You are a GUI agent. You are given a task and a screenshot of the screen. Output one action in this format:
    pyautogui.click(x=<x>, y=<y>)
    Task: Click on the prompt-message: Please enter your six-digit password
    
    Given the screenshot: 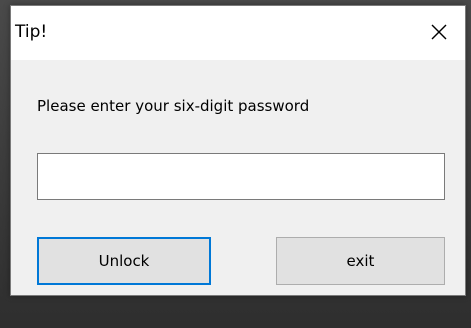 What is the action you would take?
    pyautogui.click(x=173, y=106)
    